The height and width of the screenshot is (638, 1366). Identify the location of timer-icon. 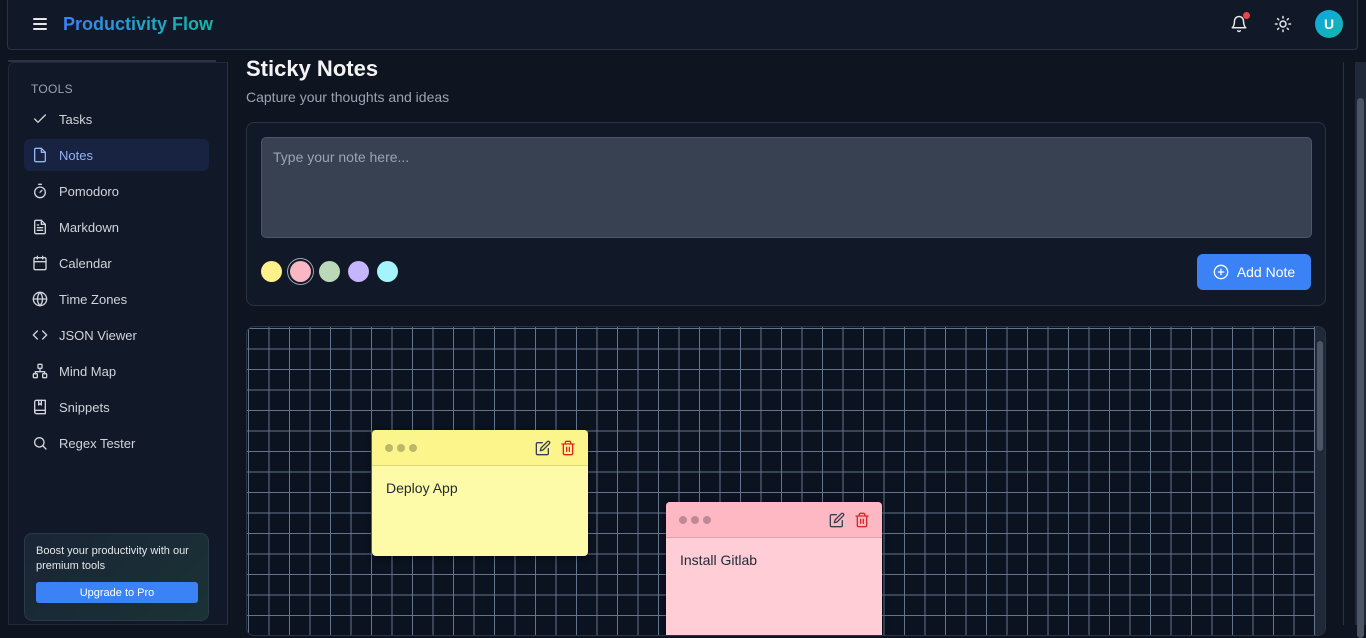
(40, 191).